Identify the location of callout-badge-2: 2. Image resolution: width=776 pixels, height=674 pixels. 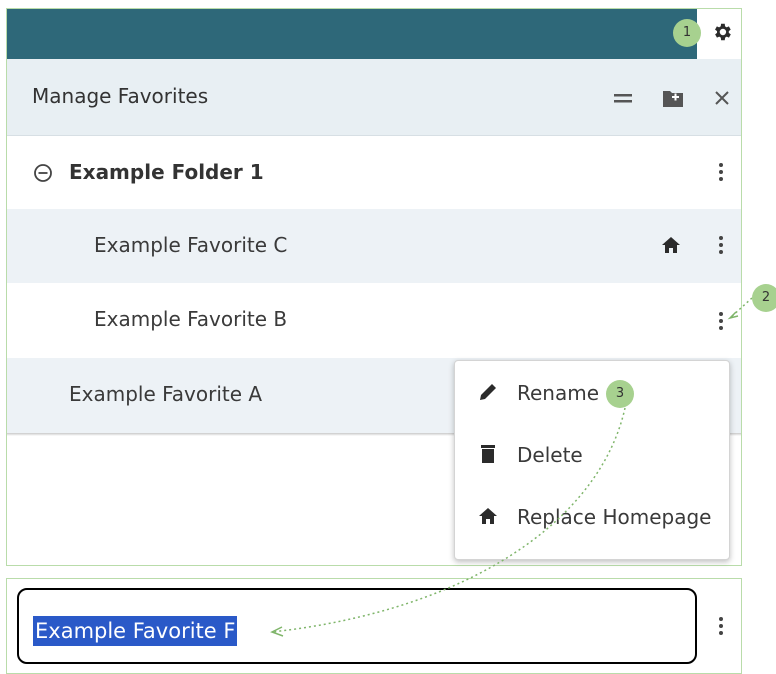
(764, 298).